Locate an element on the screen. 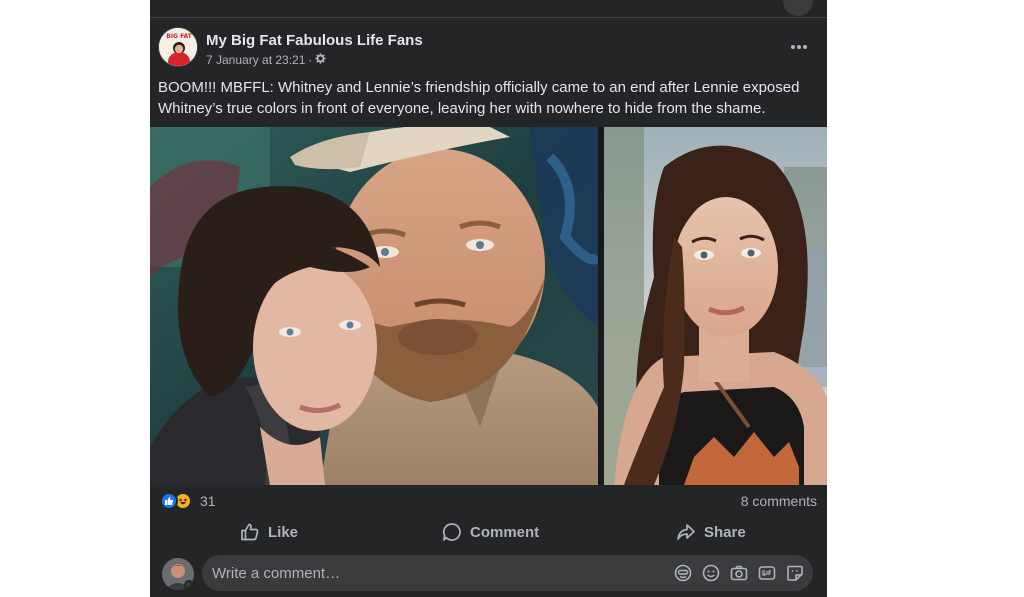  page-avatar: BIG FAT is located at coordinates (178, 47).